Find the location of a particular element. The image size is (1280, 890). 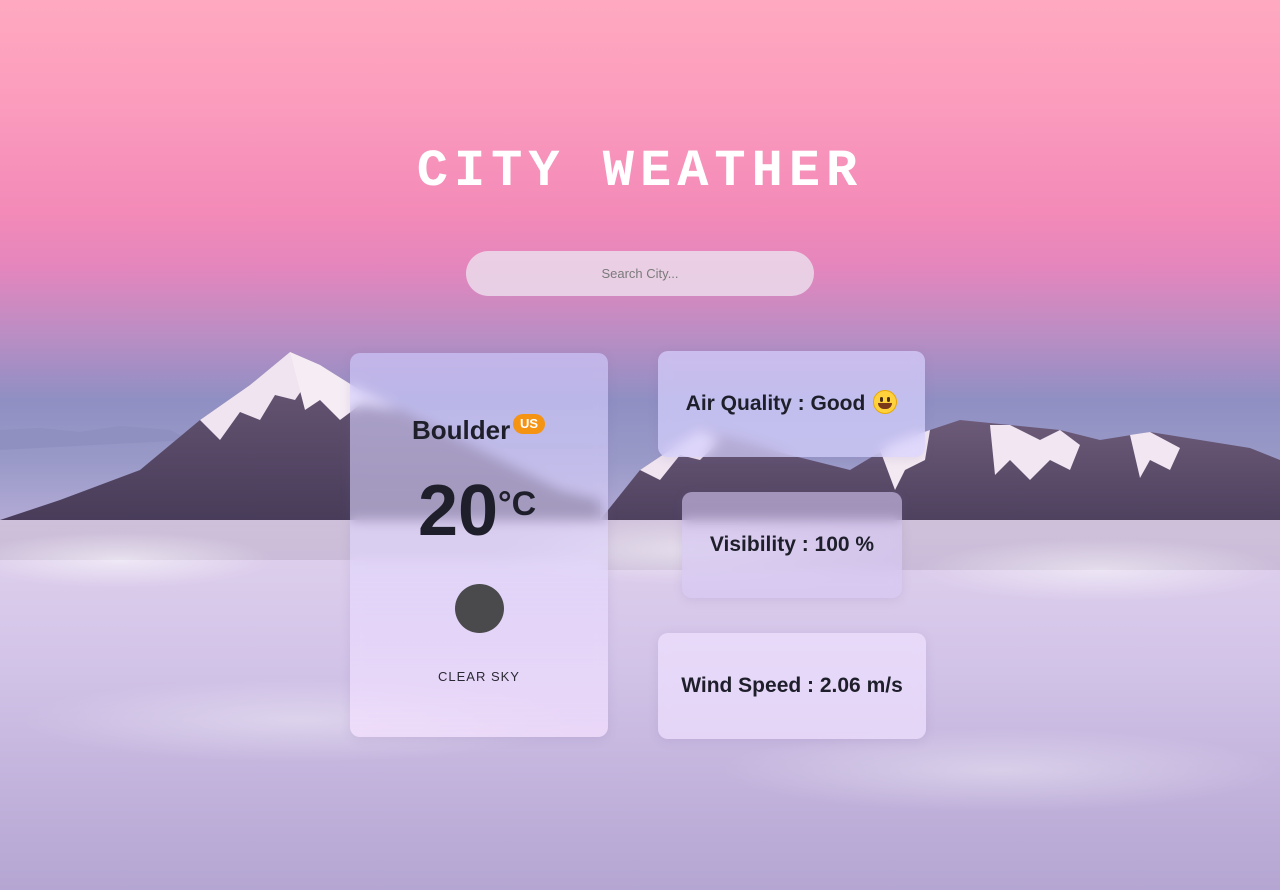

search-input is located at coordinates (640, 273).